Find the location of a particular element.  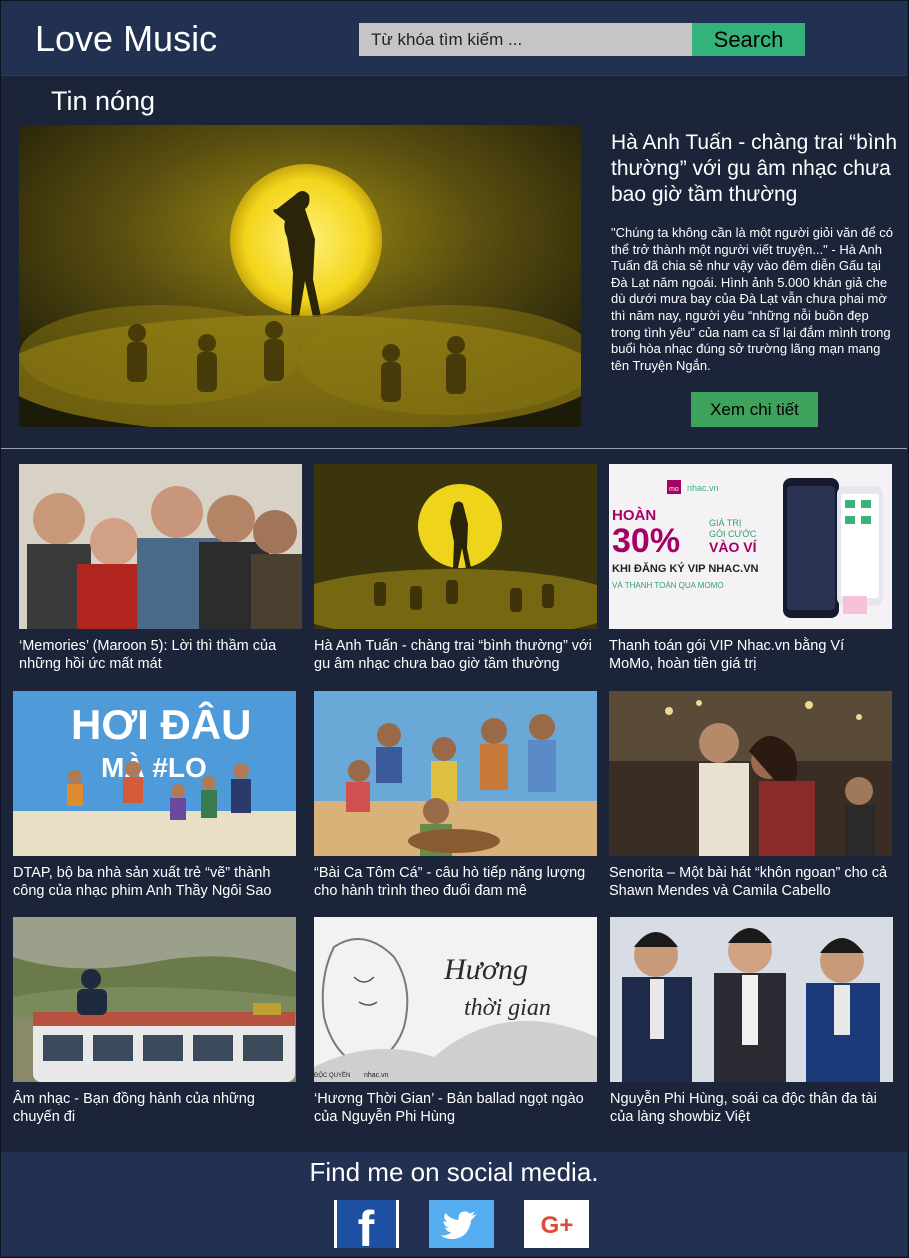

banner-side-1: GIÁ TRỊ is located at coordinates (725, 523).